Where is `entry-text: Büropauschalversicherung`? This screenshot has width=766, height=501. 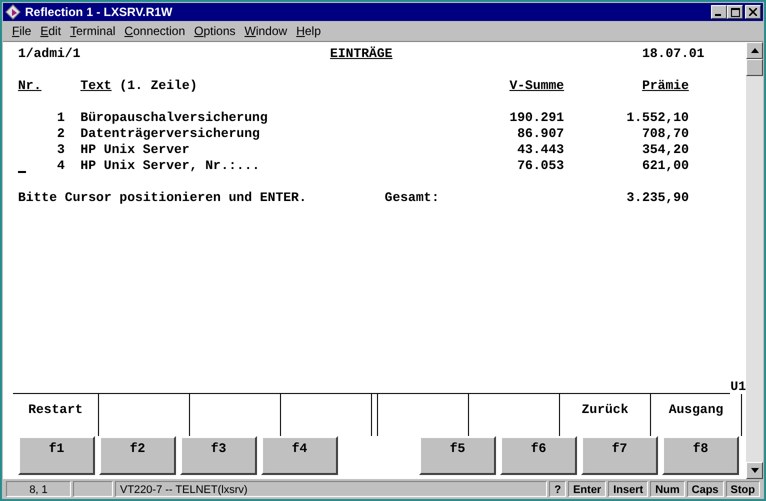
entry-text: Büropauschalversicherung is located at coordinates (252, 118).